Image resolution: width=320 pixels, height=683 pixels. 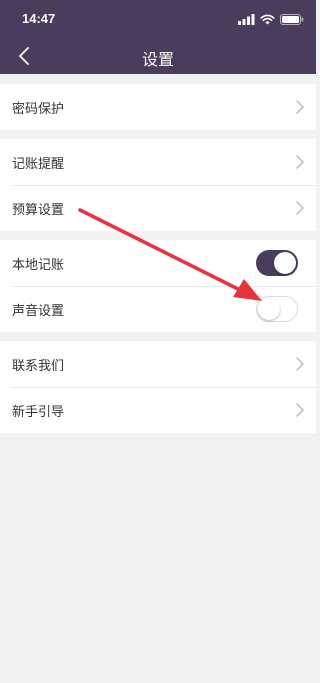 What do you see at coordinates (38, 164) in the screenshot?
I see `settings-item-label: 记账提醒` at bounding box center [38, 164].